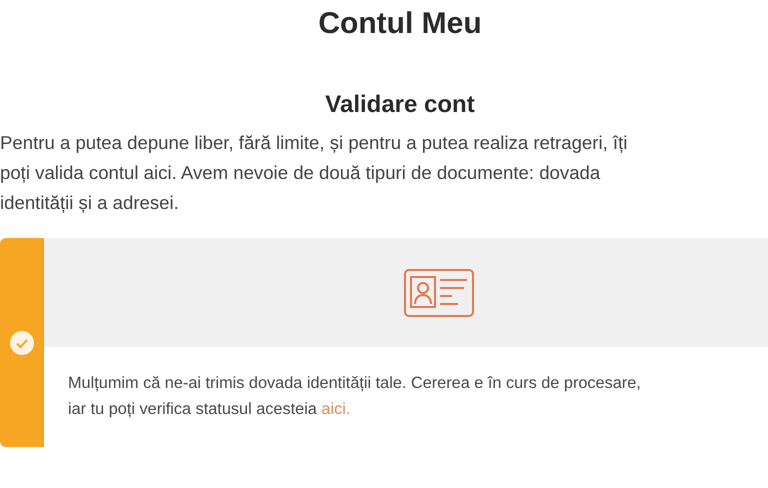 This screenshot has height=488, width=768. Describe the element at coordinates (400, 105) in the screenshot. I see `section-title: Validare cont` at that location.